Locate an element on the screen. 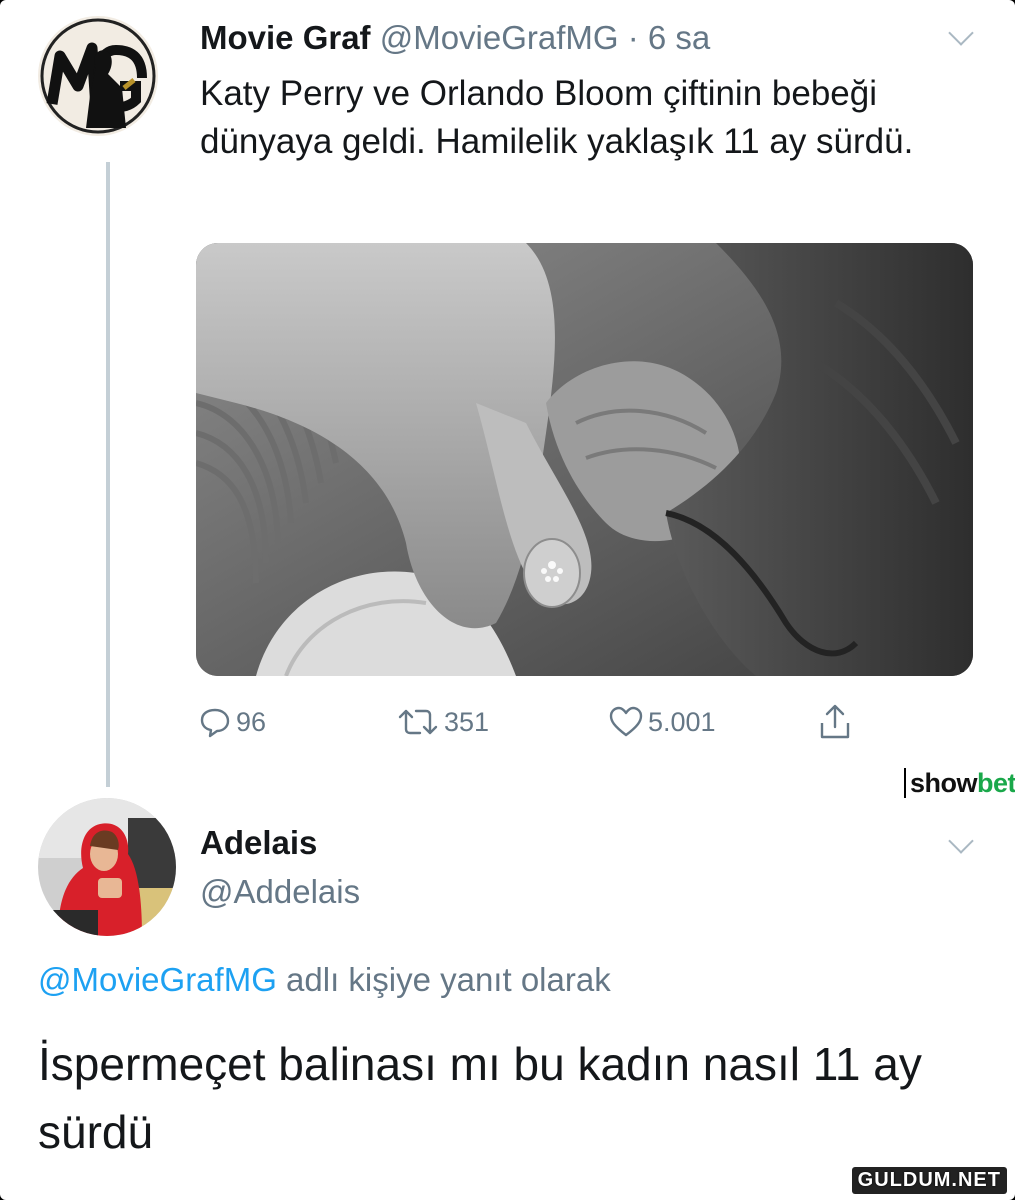 This screenshot has width=1015, height=1200. author-display-name: Movie Graf is located at coordinates (285, 37).